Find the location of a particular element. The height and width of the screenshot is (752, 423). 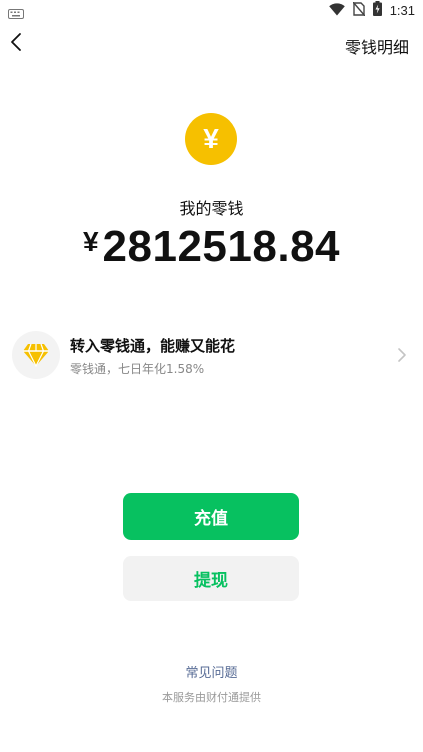

currency-symbol: ¥ is located at coordinates (90, 241).